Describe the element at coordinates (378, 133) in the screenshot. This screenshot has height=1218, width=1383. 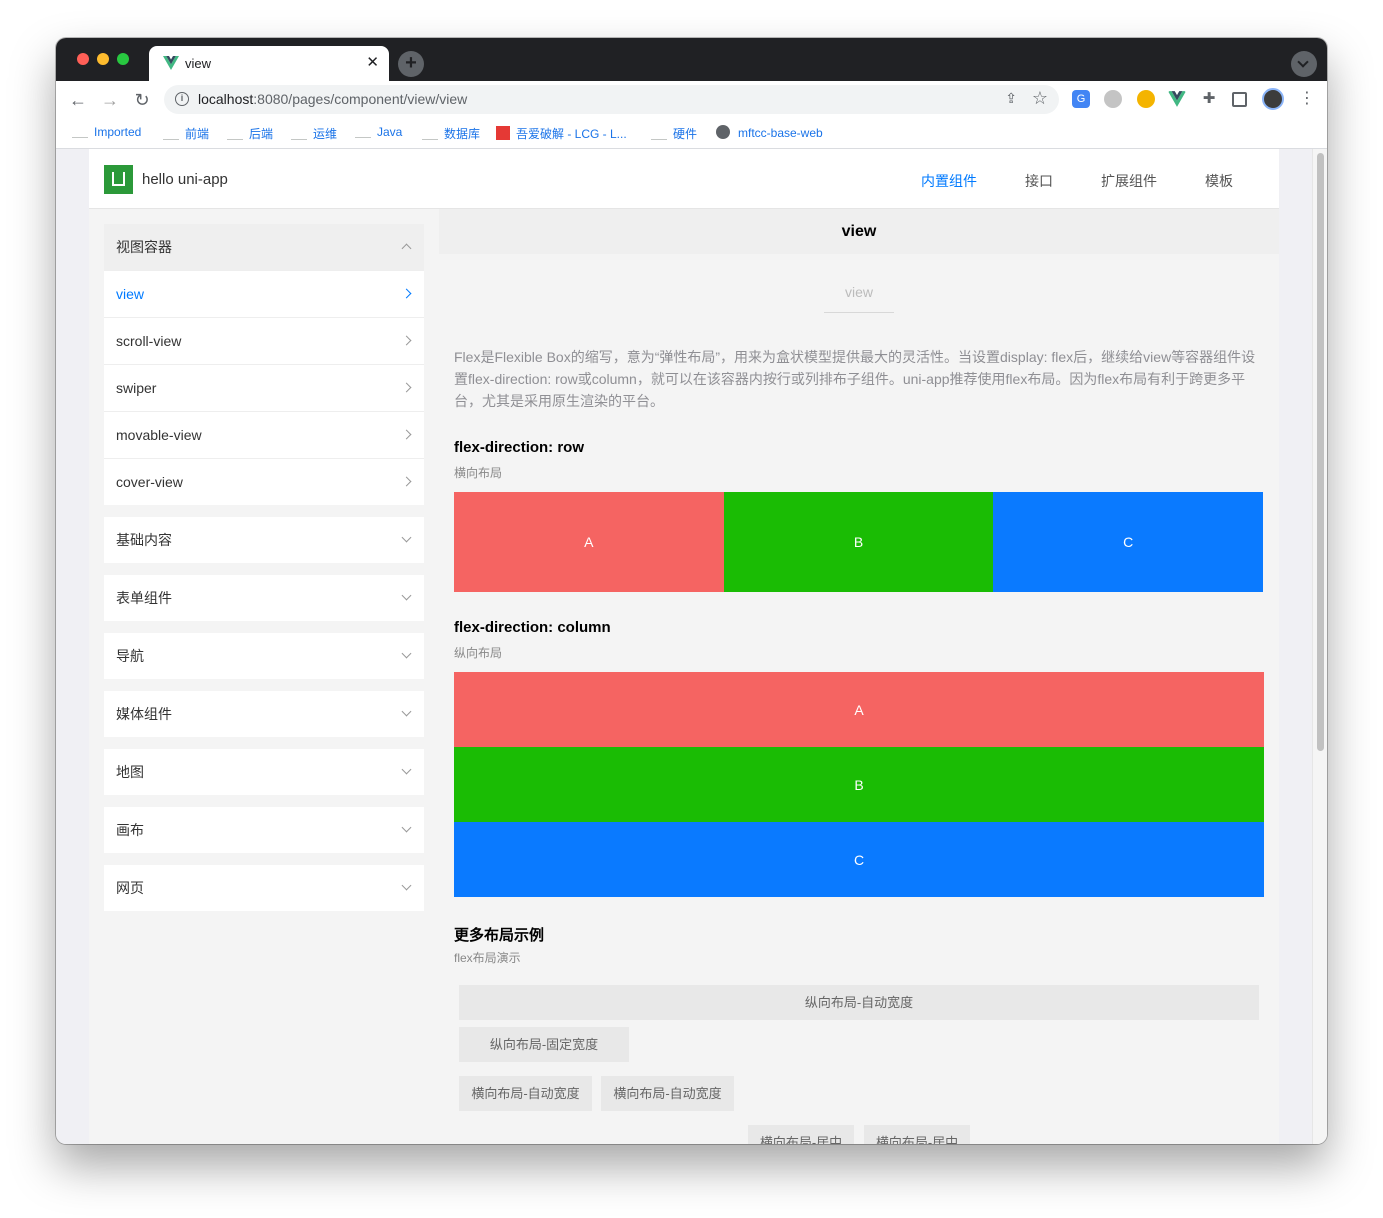
I see `bookmark-java: Java` at that location.